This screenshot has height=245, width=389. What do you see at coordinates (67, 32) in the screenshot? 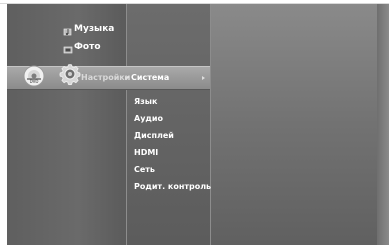
I see `music-icon` at bounding box center [67, 32].